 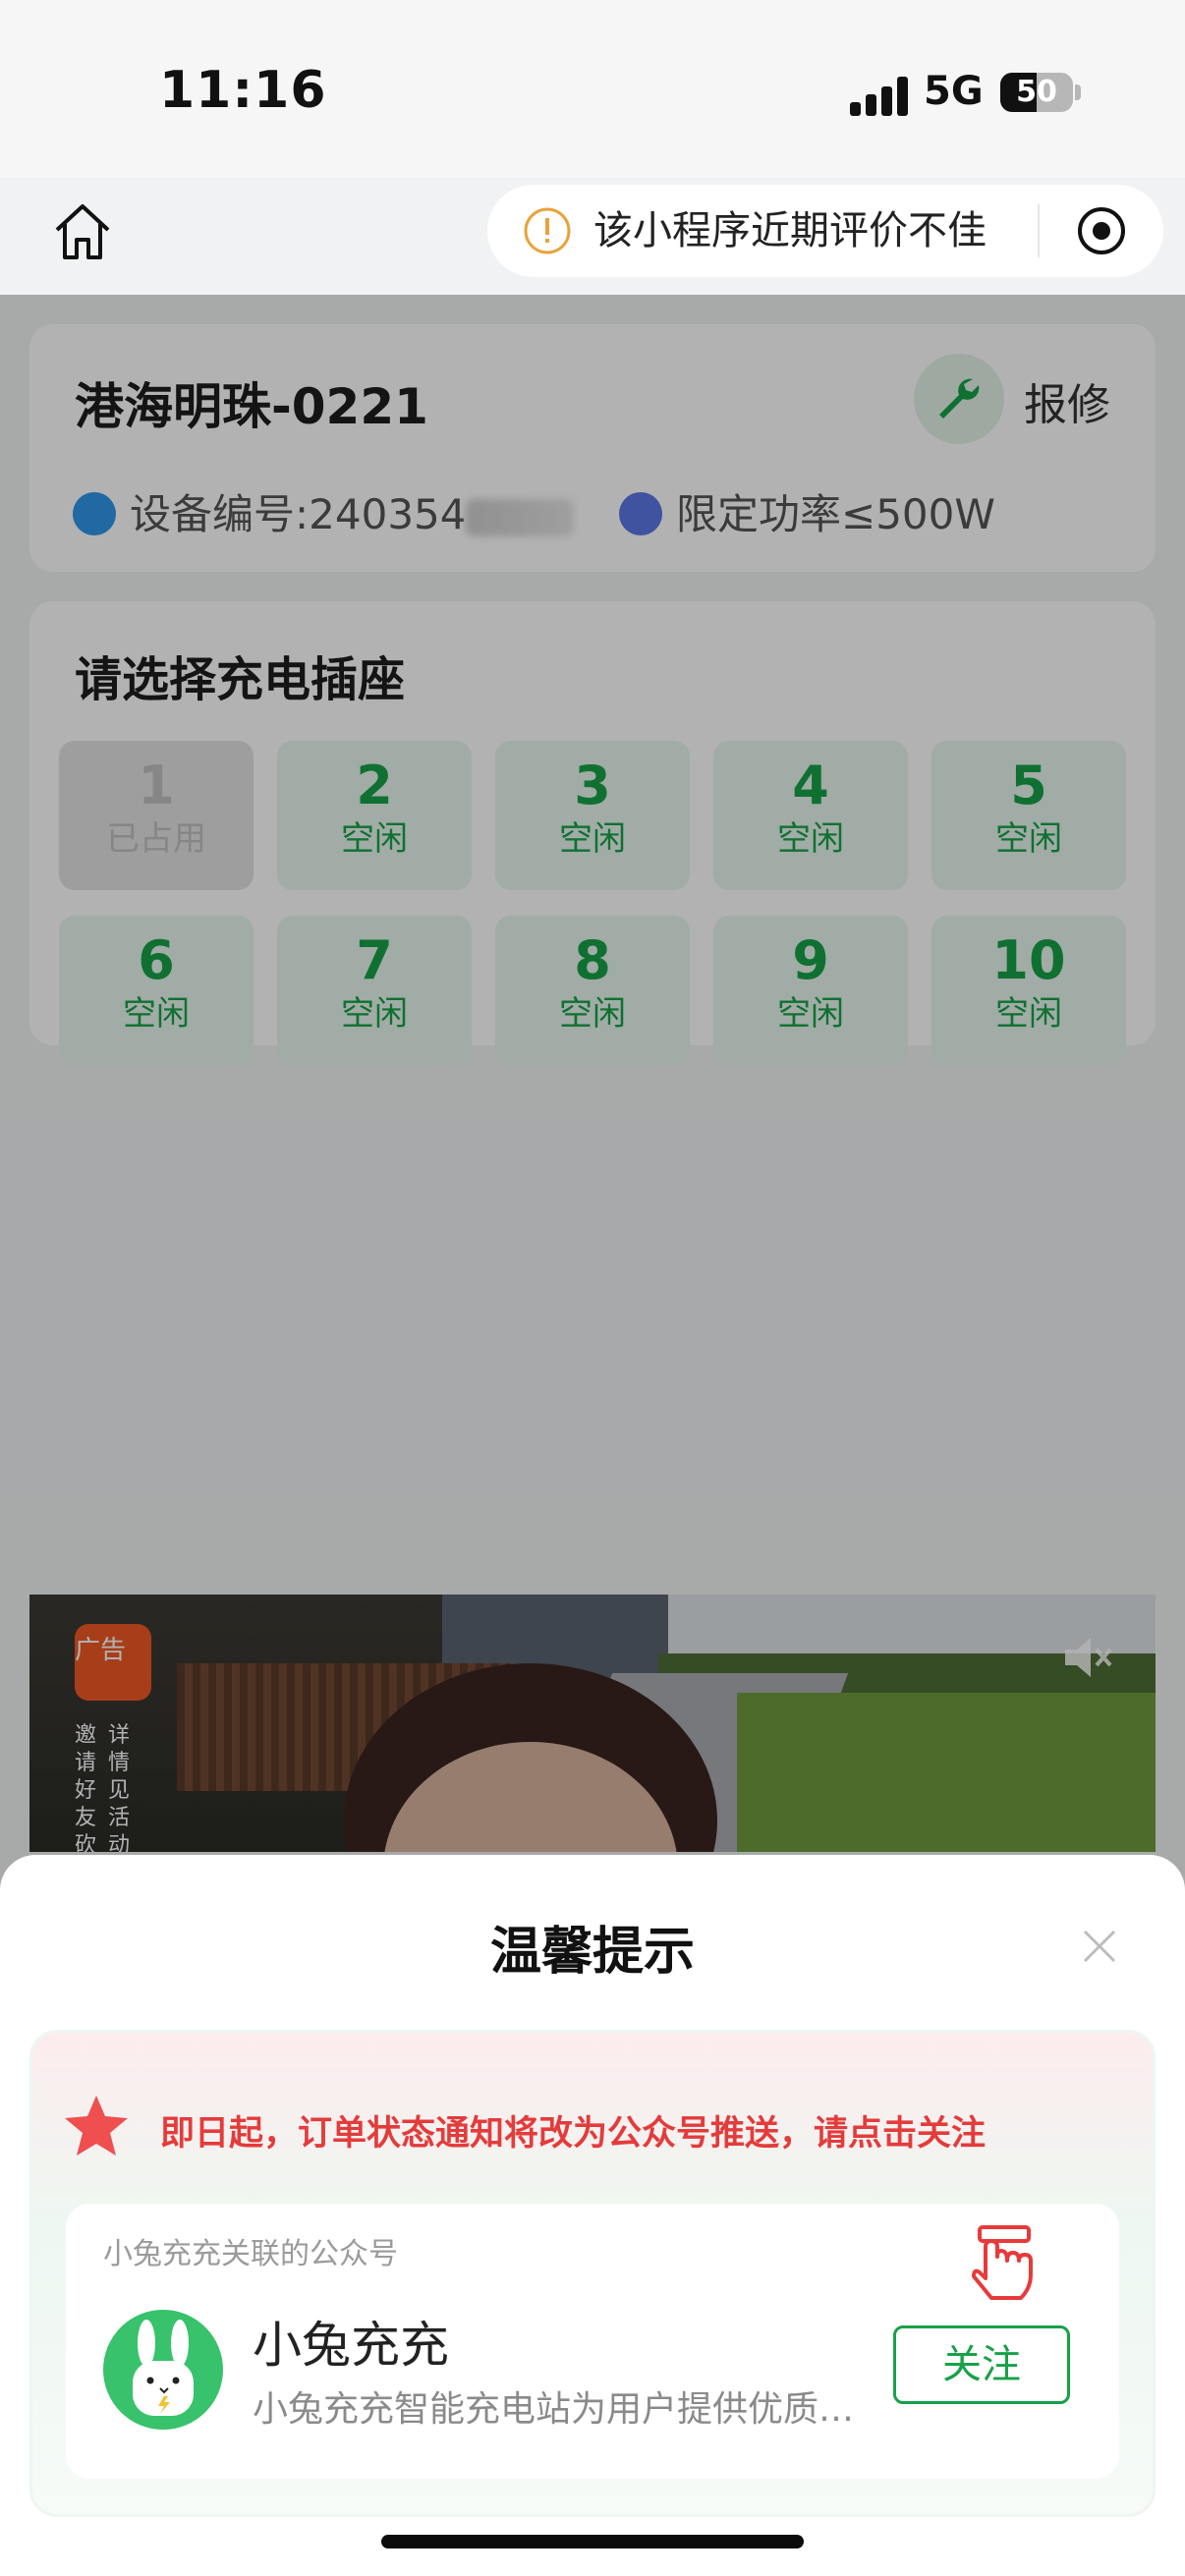 I want to click on sheet-title: 温馨提示, so click(x=592, y=1952).